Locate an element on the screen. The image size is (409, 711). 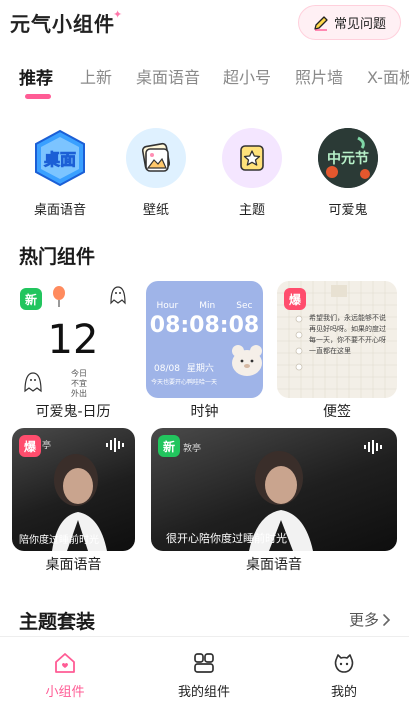
cute-ghost-logo-text: 中元节 is located at coordinates (348, 158).